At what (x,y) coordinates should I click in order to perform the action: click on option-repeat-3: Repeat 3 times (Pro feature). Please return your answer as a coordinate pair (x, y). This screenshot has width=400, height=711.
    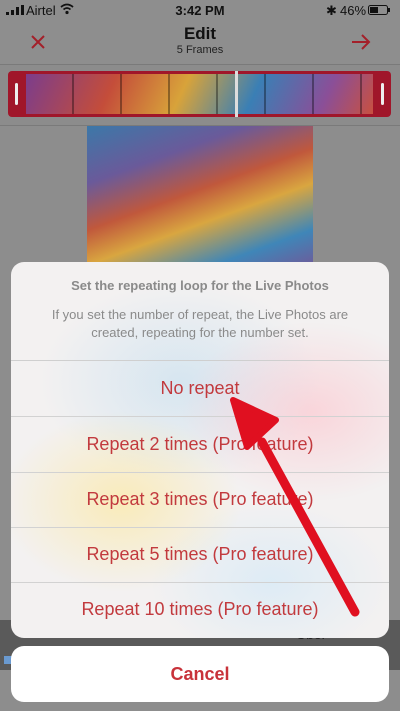
    Looking at the image, I should click on (200, 500).